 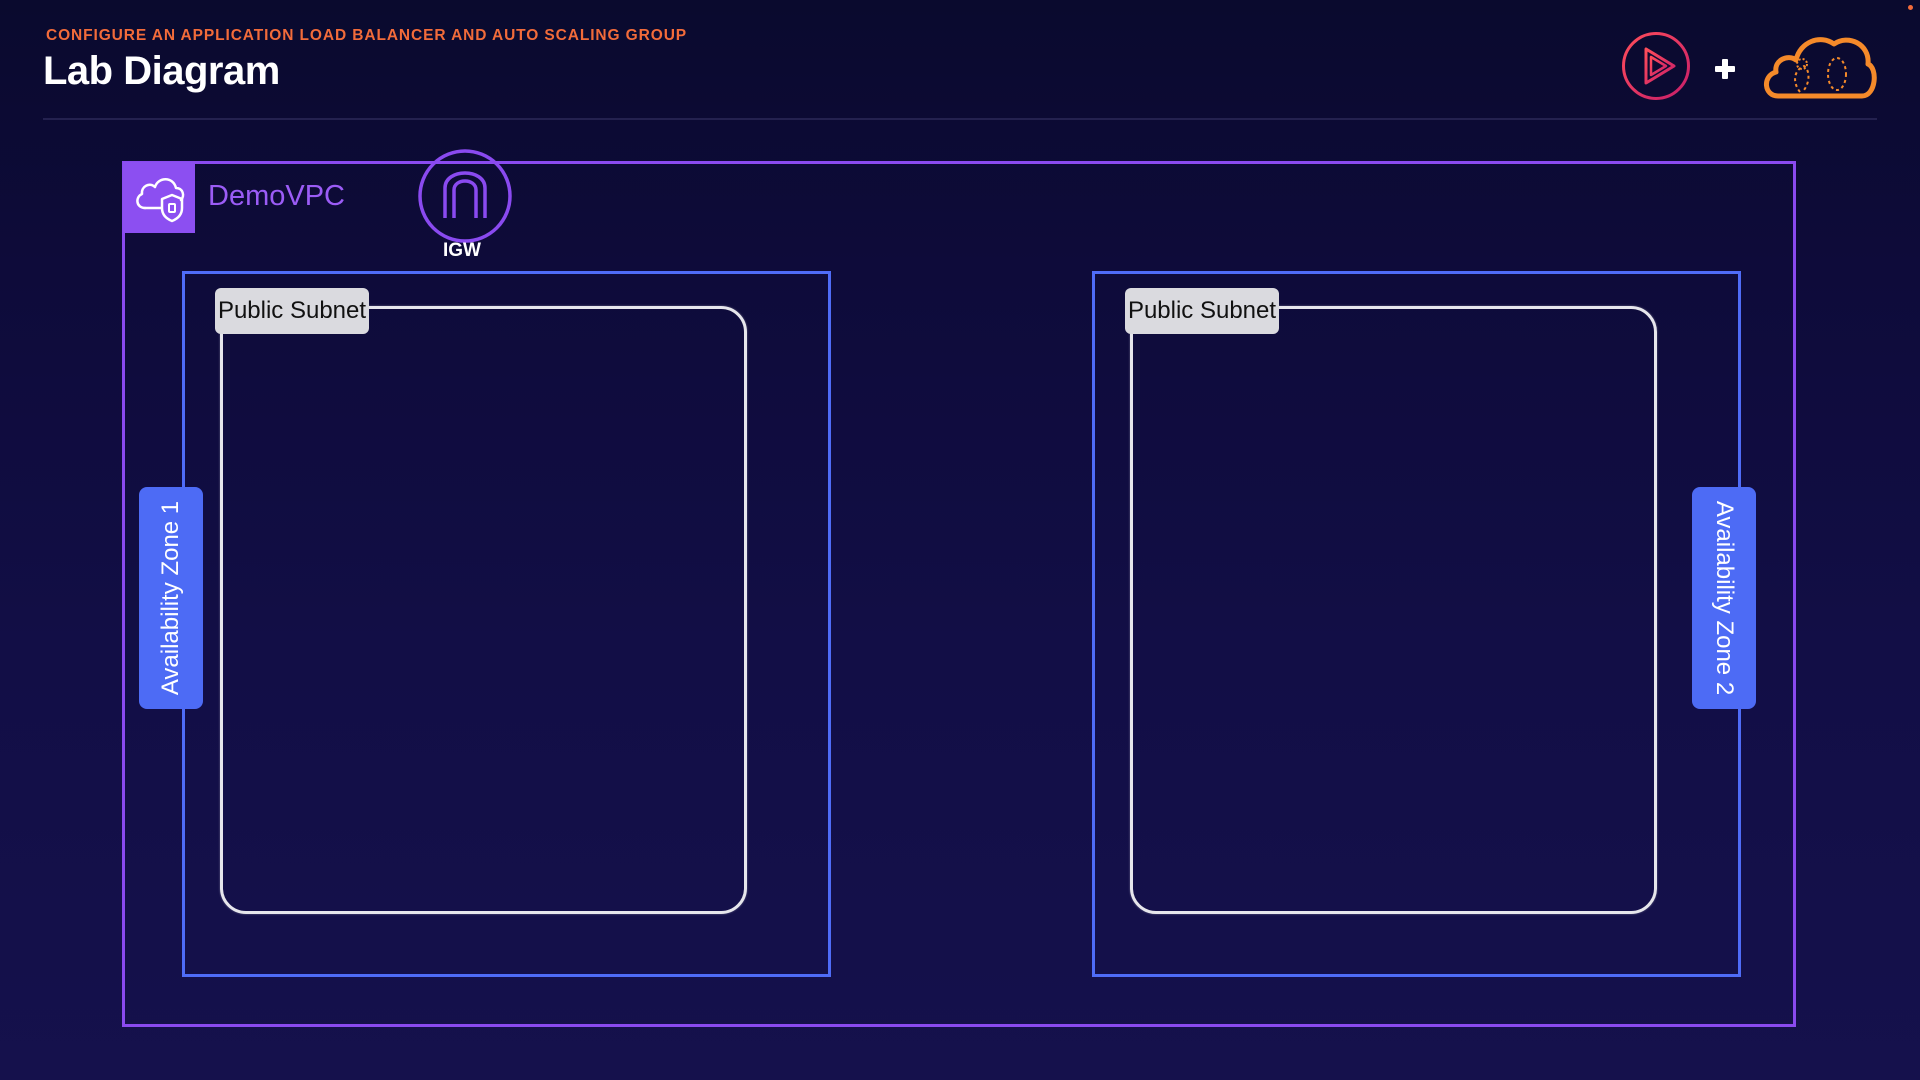 I want to click on igw-label: IGW, so click(x=462, y=250).